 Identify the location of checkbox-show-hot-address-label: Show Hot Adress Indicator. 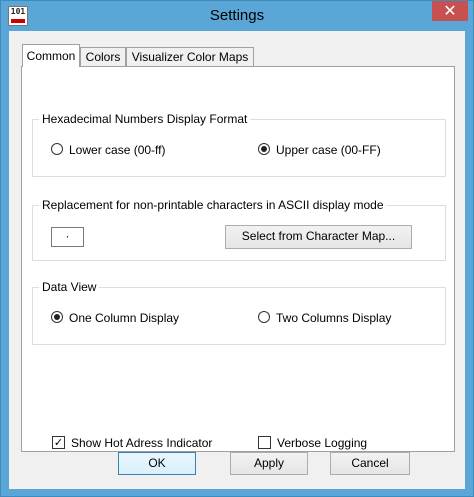
(142, 443).